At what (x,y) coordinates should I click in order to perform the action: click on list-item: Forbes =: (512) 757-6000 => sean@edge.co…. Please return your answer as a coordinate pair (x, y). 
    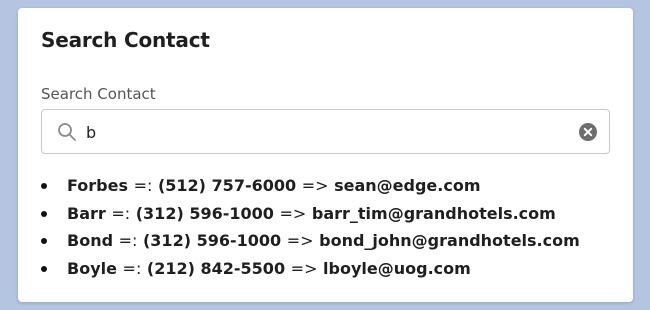
    Looking at the image, I should click on (310, 186).